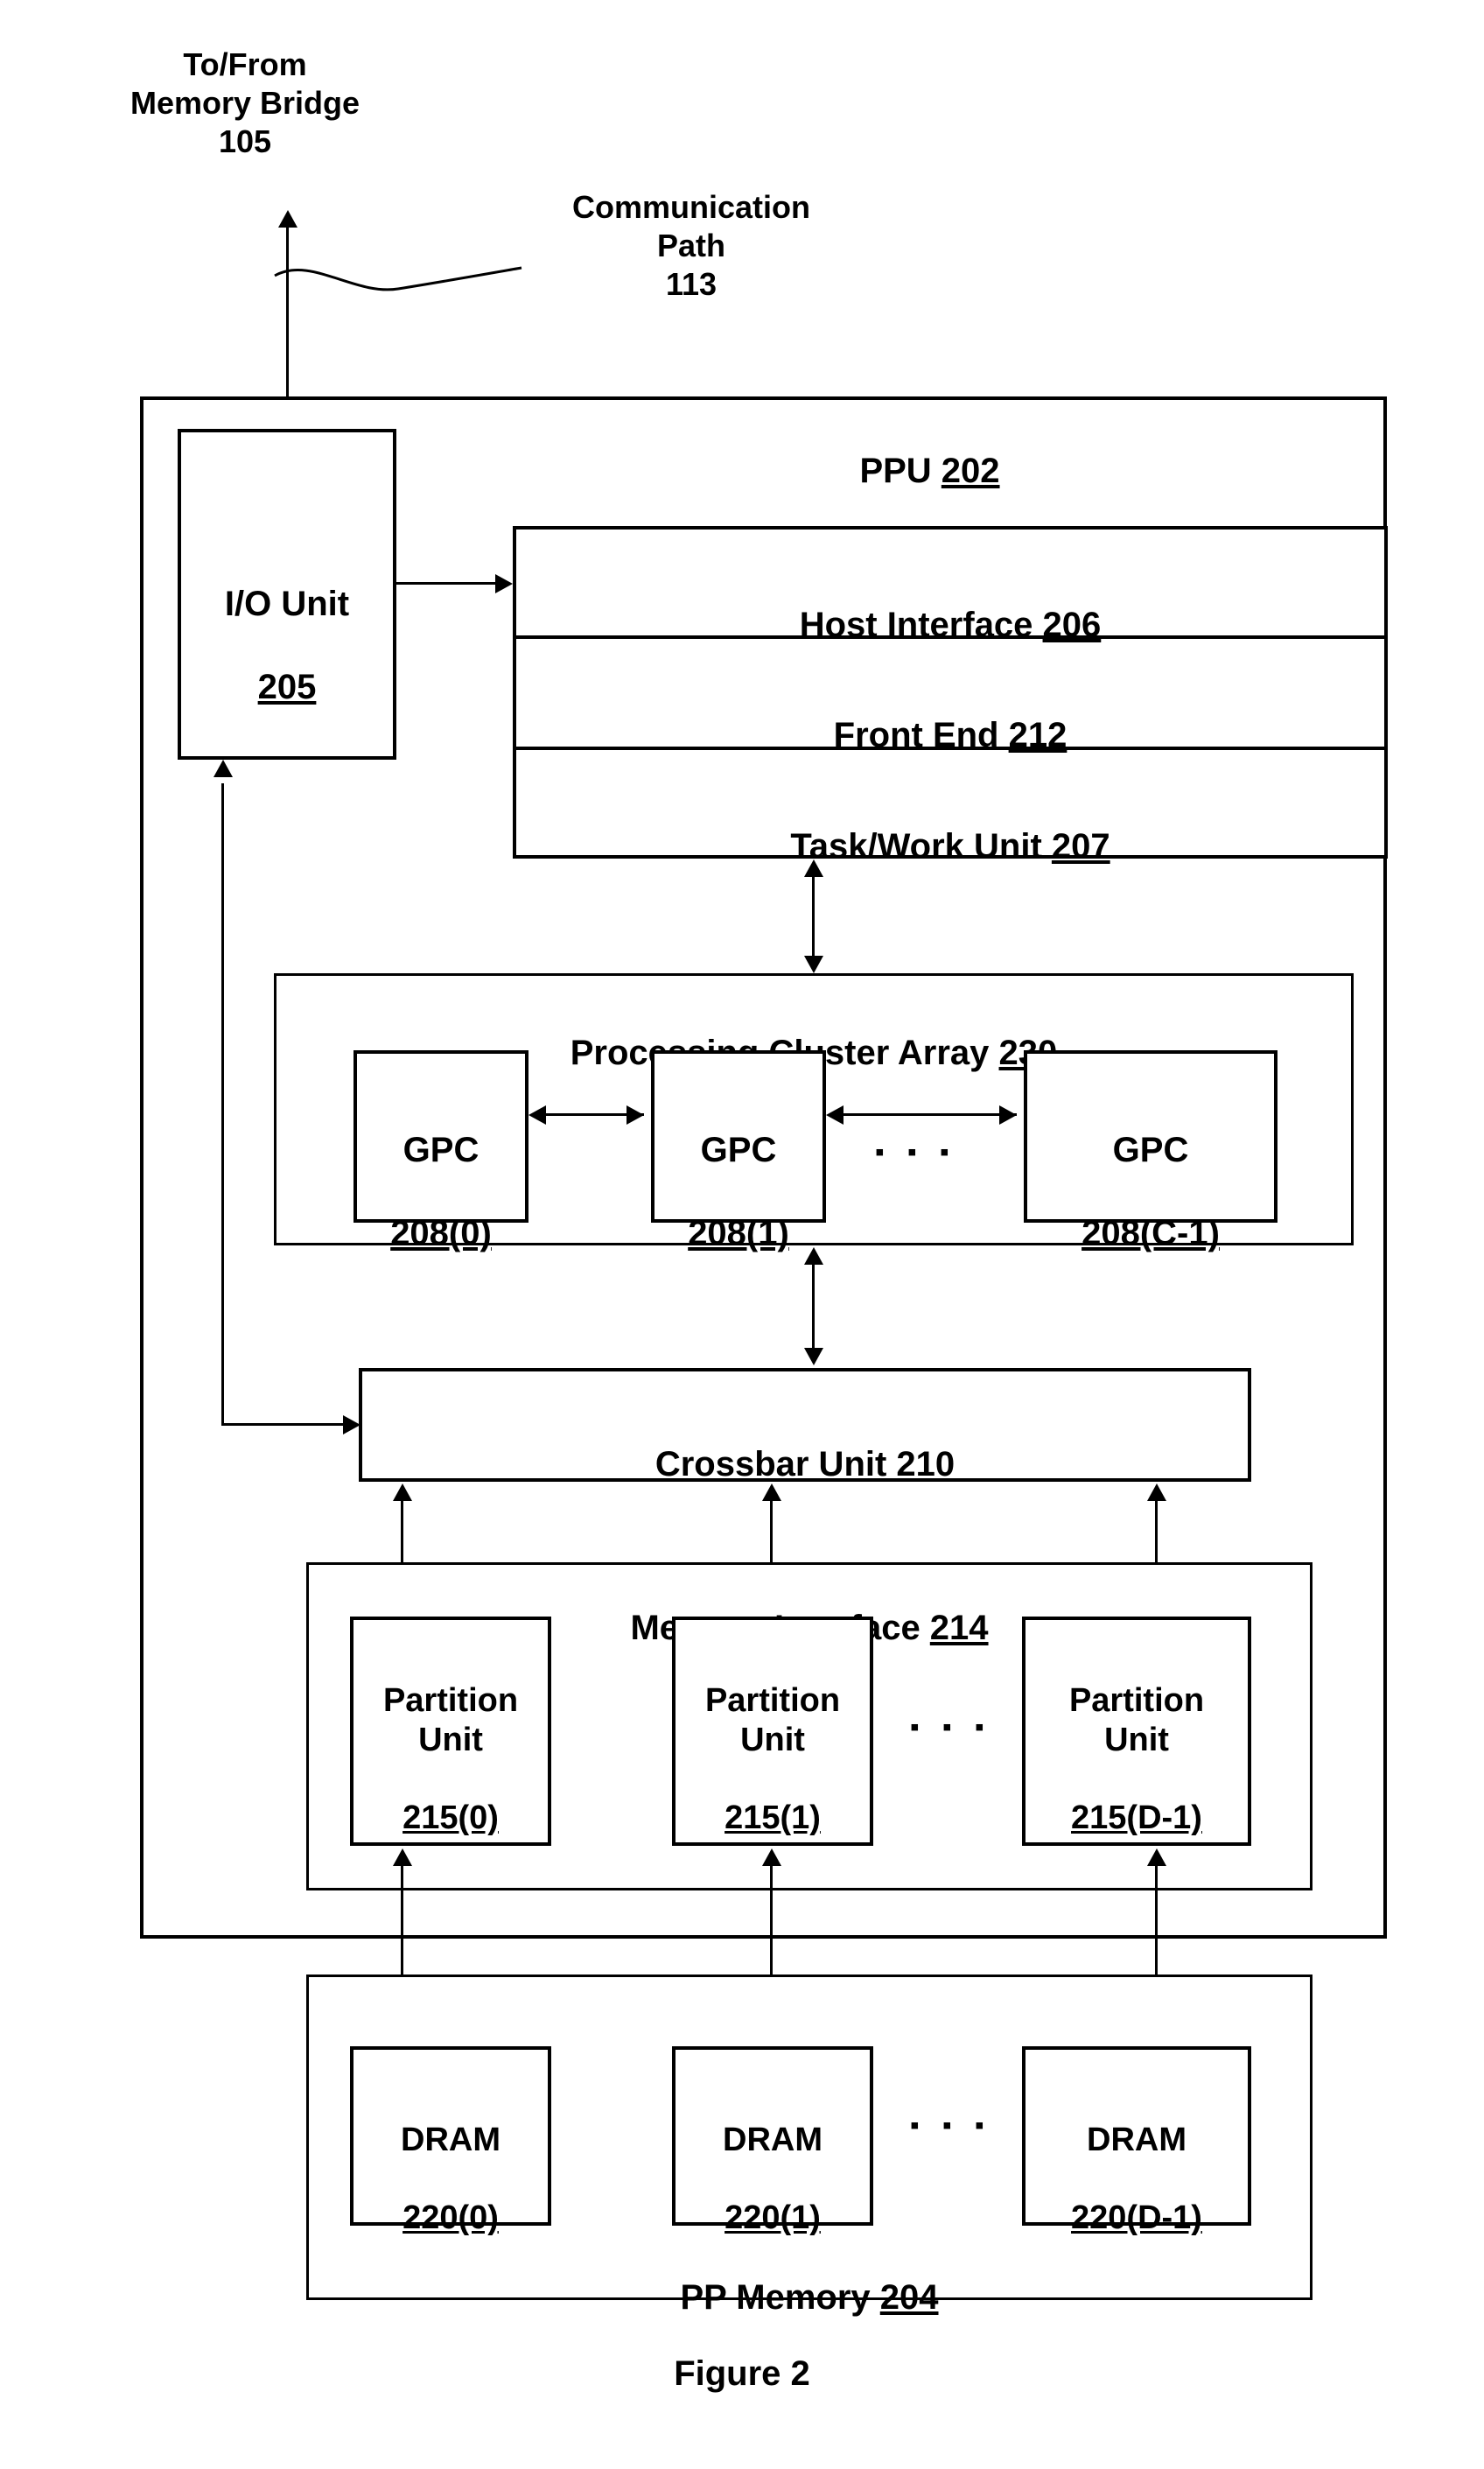 The height and width of the screenshot is (2469, 1484). I want to click on task-work-unit-ref: 207, so click(1080, 846).